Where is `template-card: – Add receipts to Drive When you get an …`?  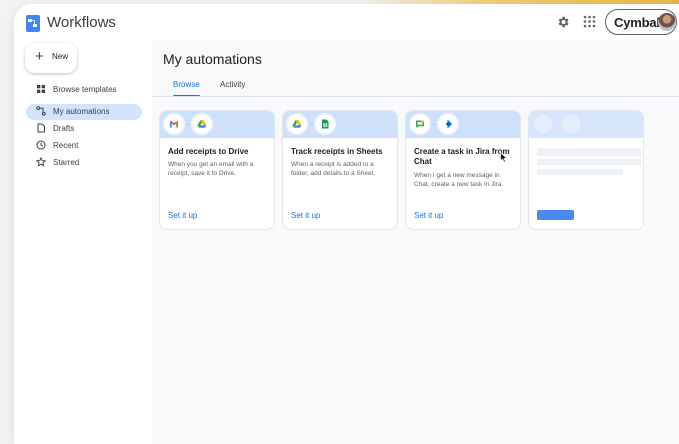
template-card: – Add receipts to Drive When you get an … is located at coordinates (217, 170).